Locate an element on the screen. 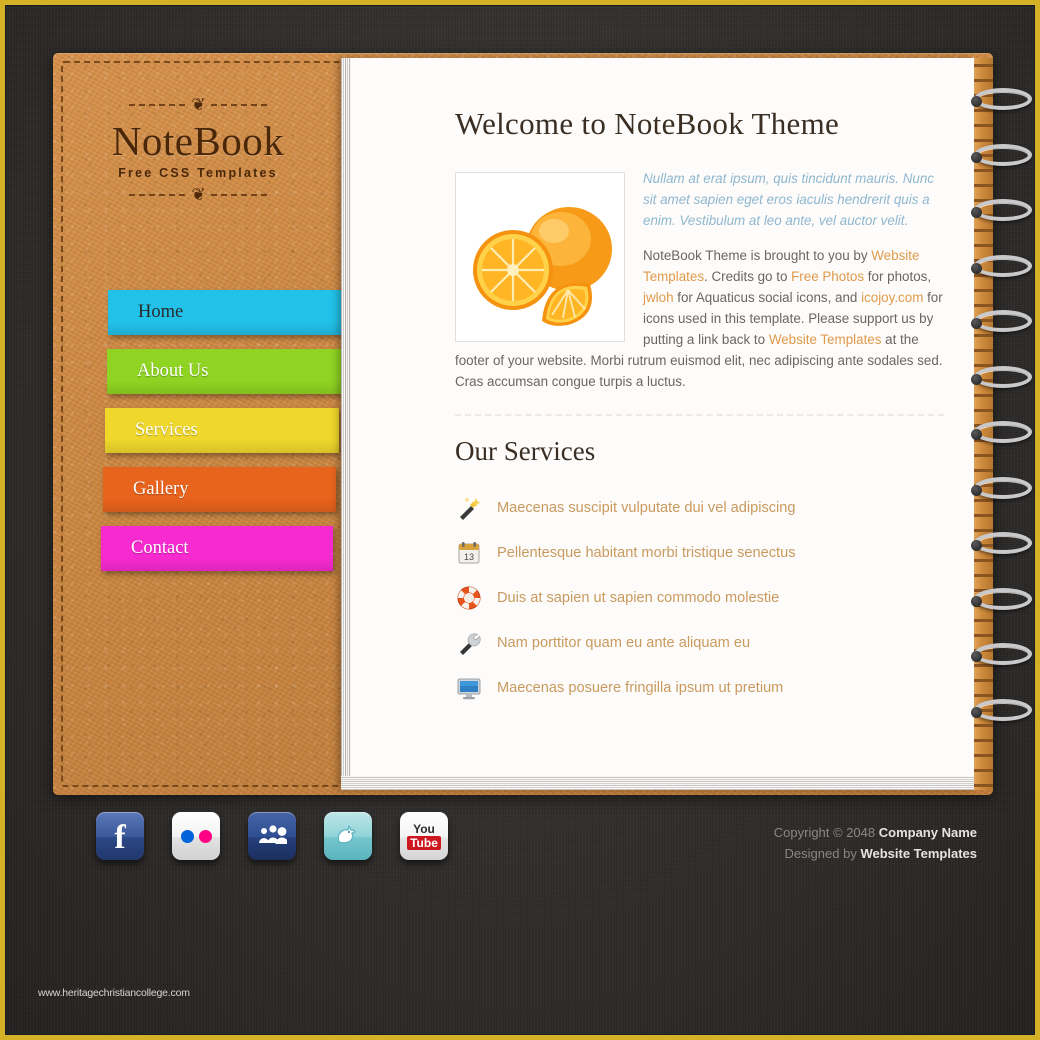  twitter-bird-glyph is located at coordinates (346, 834).